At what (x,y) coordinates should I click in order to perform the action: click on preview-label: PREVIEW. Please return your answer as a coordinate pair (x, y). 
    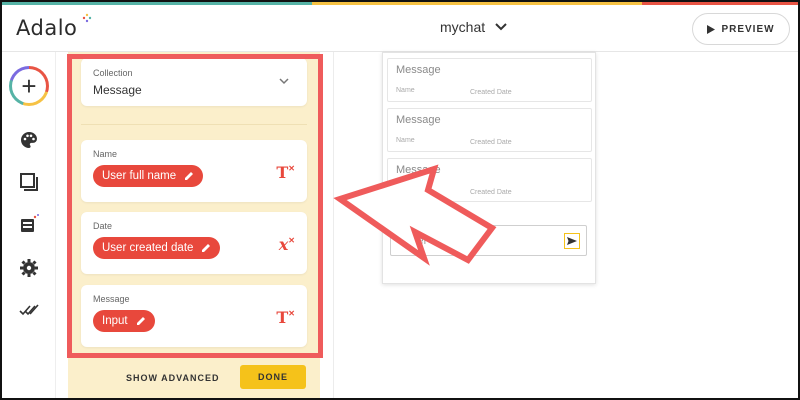
    Looking at the image, I should click on (748, 29).